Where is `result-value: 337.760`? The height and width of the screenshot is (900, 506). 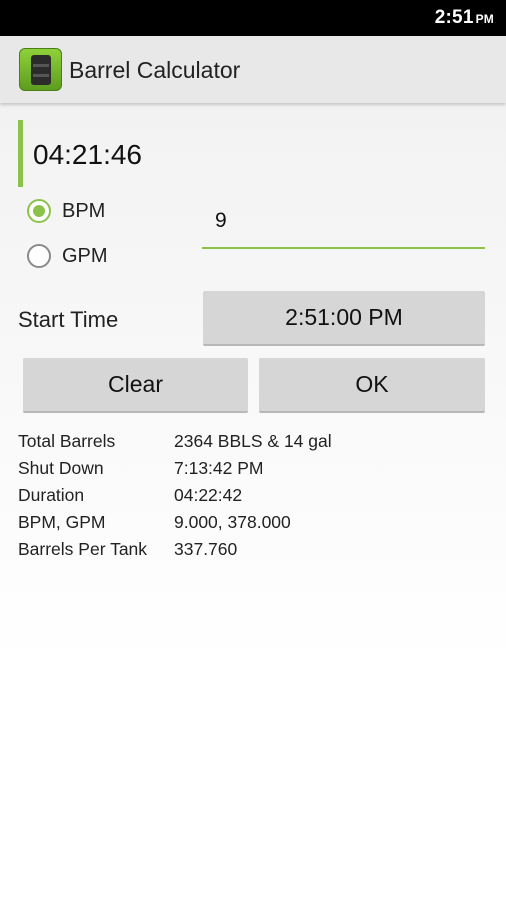 result-value: 337.760 is located at coordinates (206, 549).